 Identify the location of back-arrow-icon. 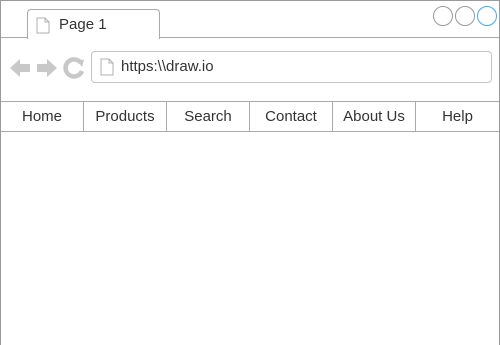
(20, 68).